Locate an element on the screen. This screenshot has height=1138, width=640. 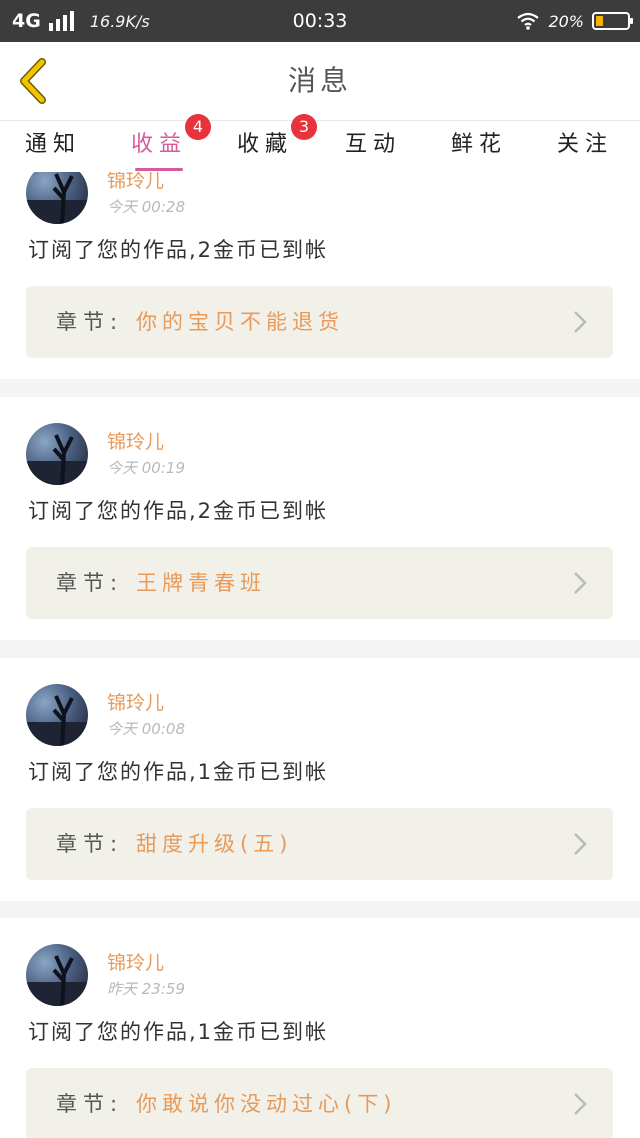
tab-flowers: 鲜花 is located at coordinates (479, 147).